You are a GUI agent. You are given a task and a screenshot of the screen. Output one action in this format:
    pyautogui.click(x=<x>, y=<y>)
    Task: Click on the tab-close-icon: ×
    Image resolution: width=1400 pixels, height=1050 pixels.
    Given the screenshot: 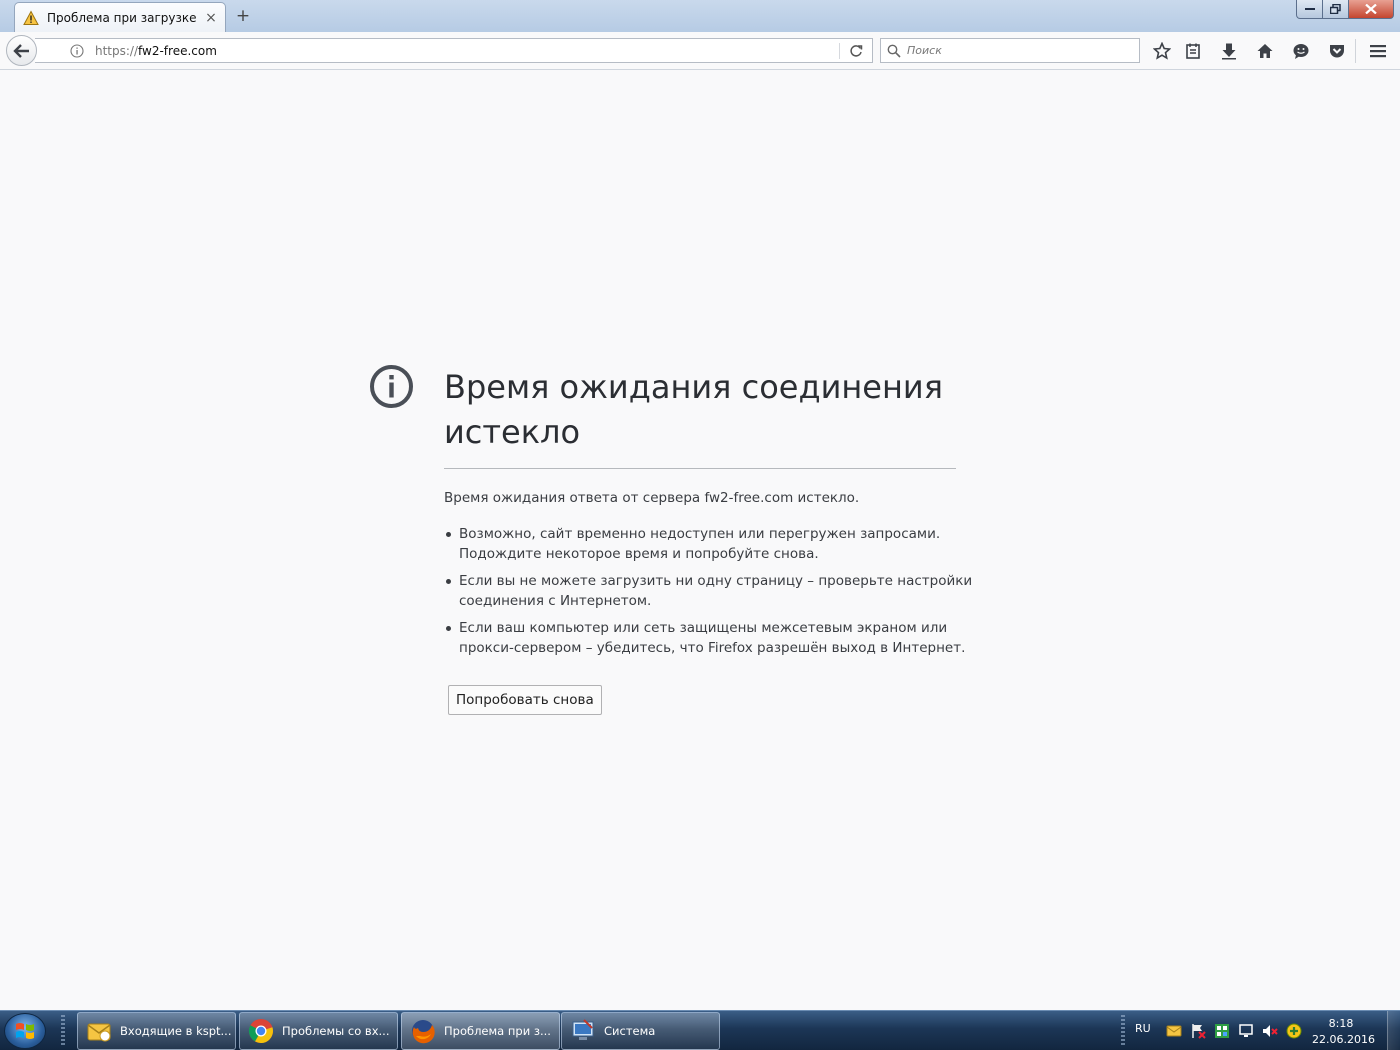 What is the action you would take?
    pyautogui.click(x=211, y=18)
    